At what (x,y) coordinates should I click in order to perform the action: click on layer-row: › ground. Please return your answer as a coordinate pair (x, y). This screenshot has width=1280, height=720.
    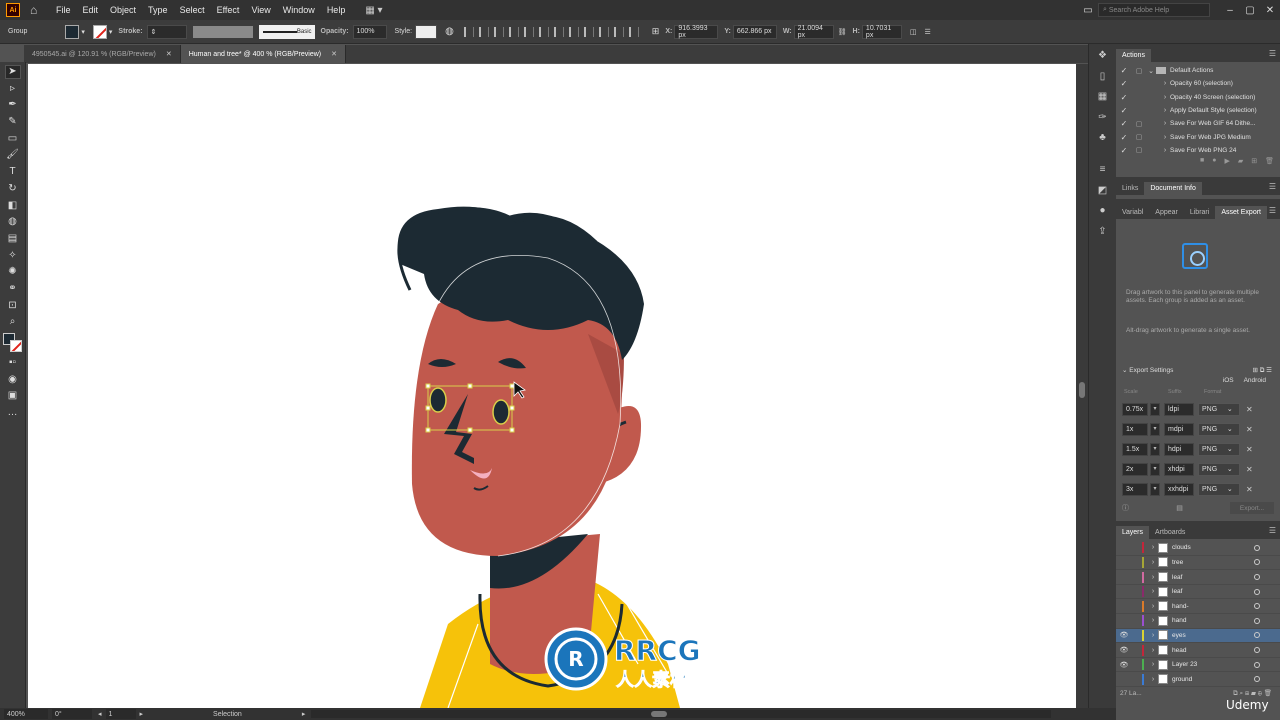
    Looking at the image, I should click on (1198, 680).